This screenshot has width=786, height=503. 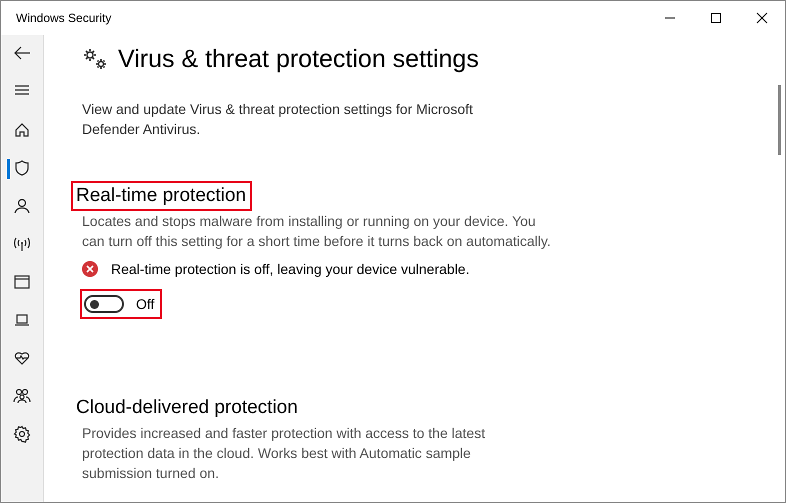 I want to click on error-icon, so click(x=90, y=269).